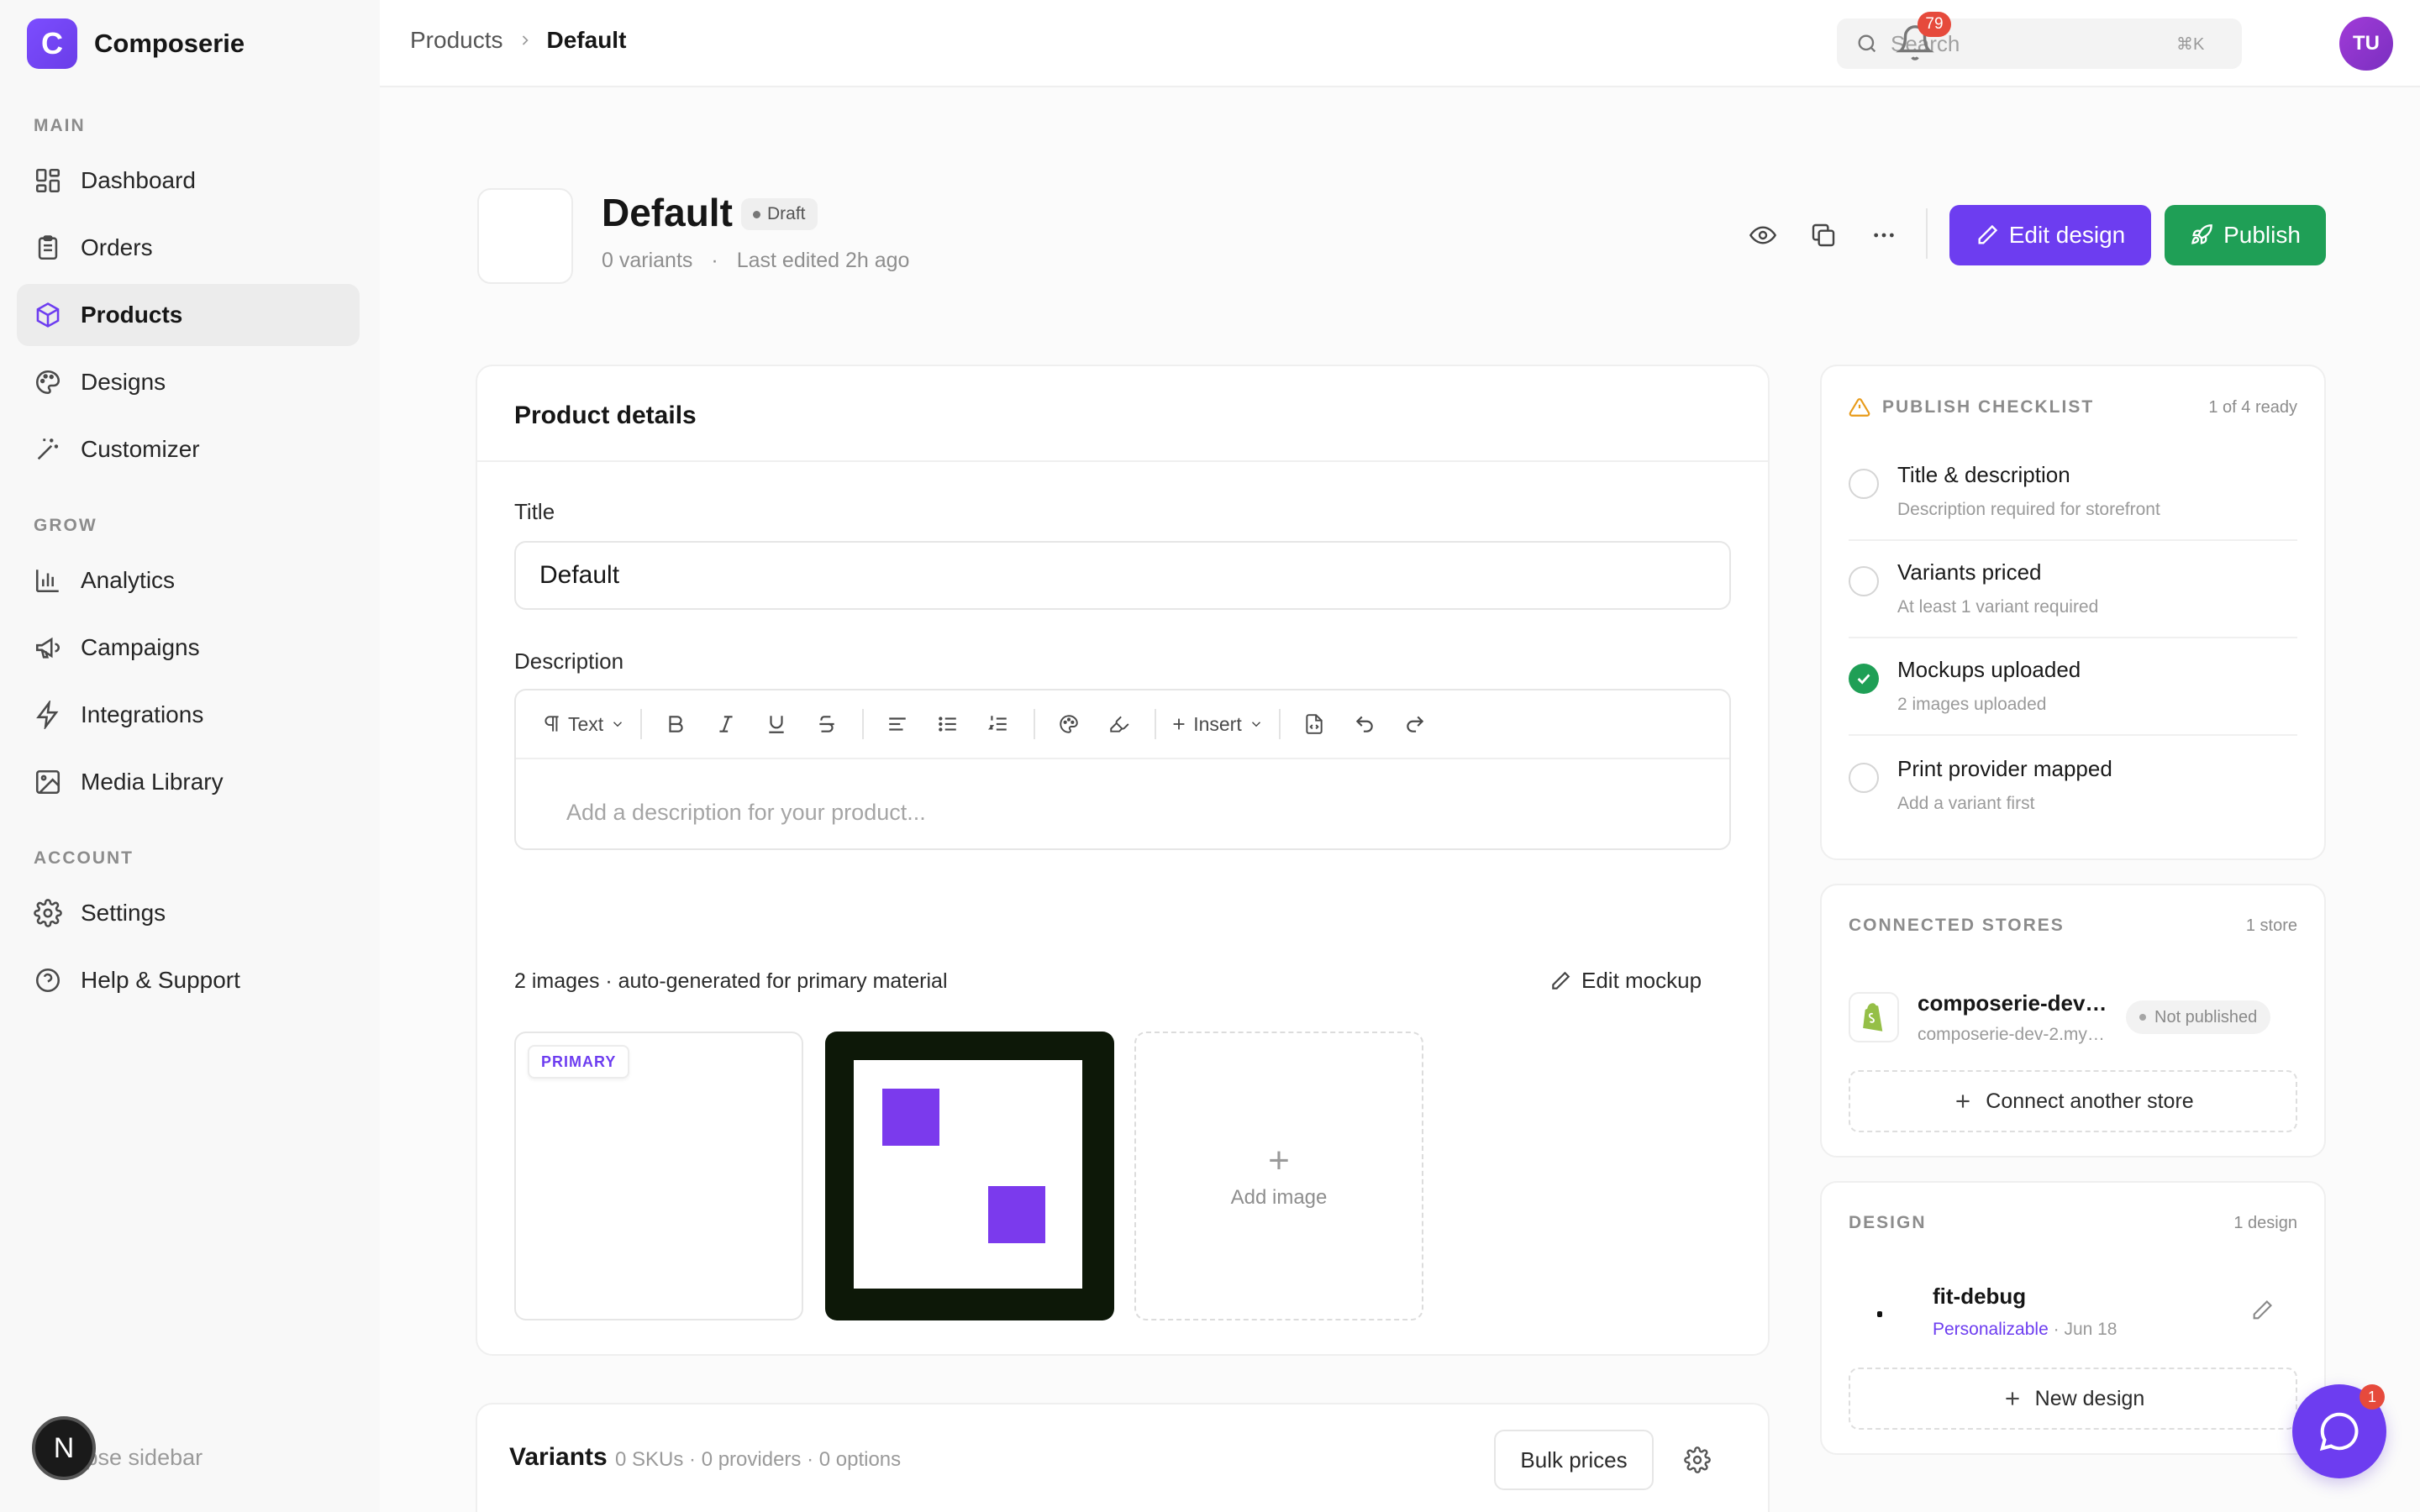 This screenshot has width=2420, height=1512. Describe the element at coordinates (188, 315) in the screenshot. I see `sidebar-item-products: Products` at that location.